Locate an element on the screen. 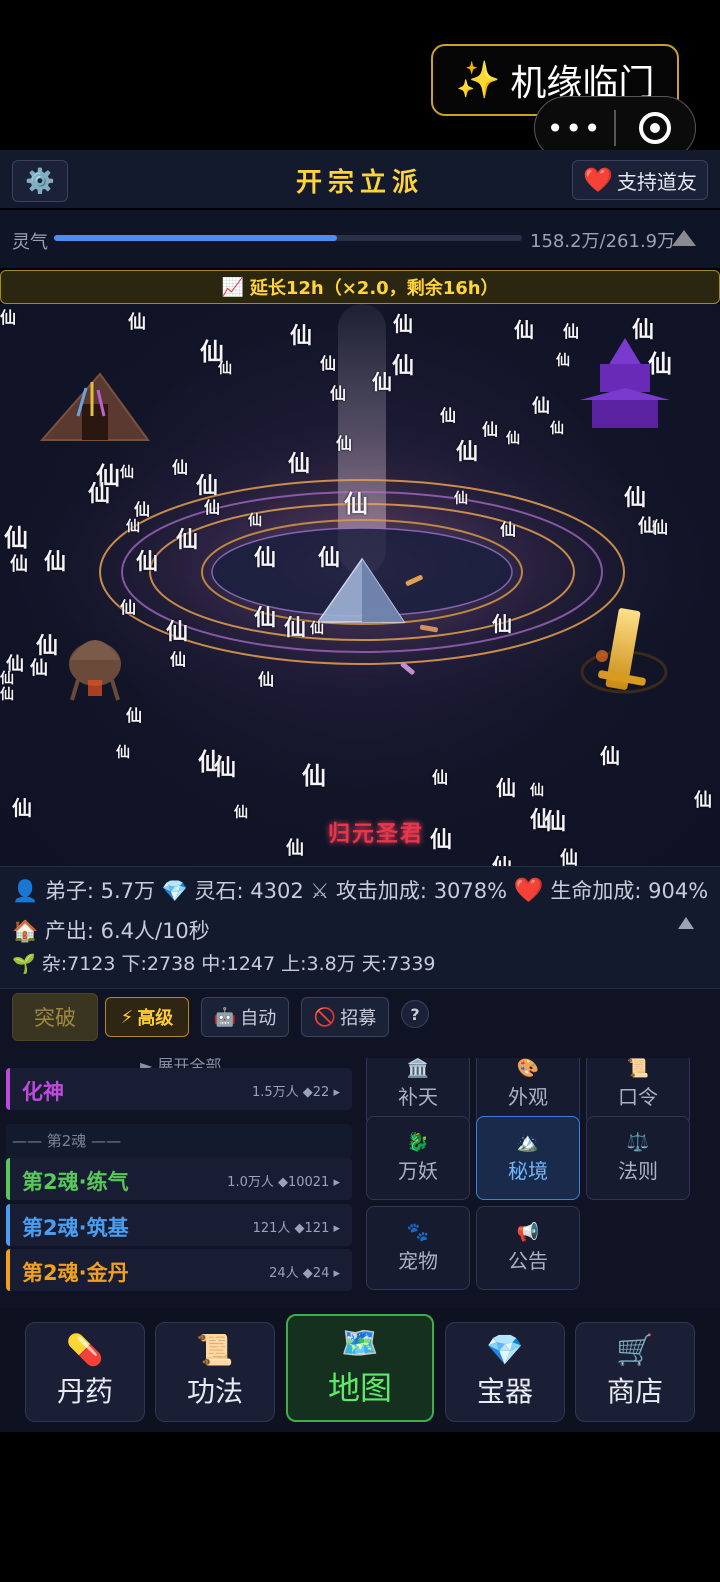  feature-pet: 🐾 宠物 is located at coordinates (418, 1248).